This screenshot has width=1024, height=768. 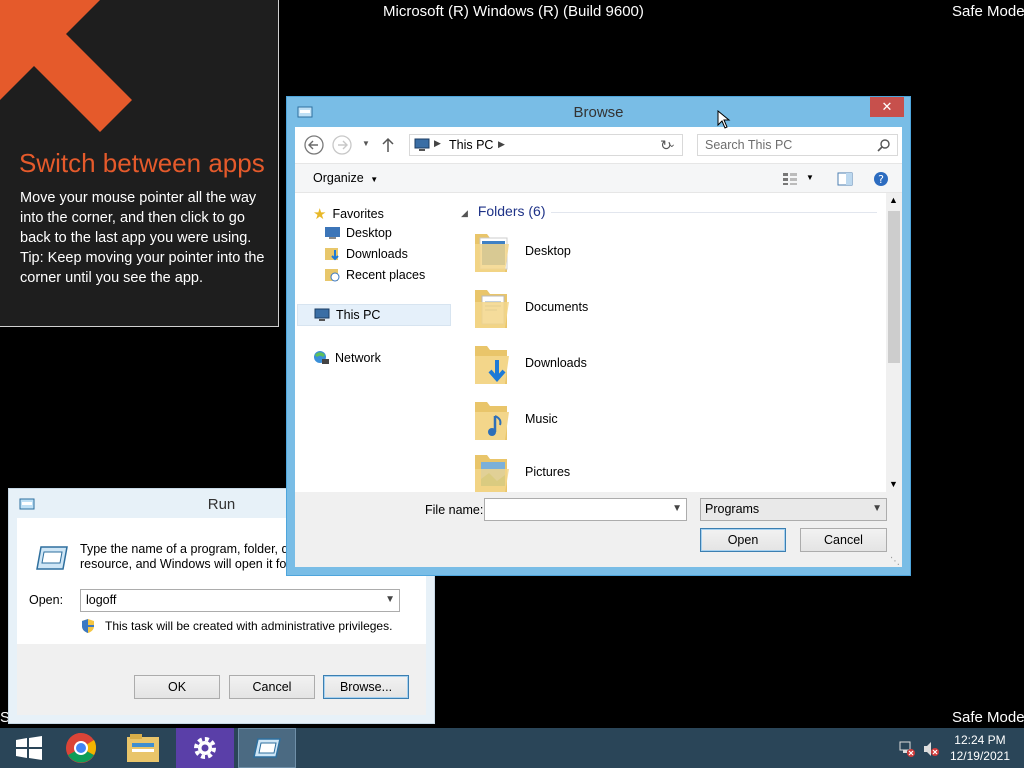 I want to click on resize-grip-icon: ⋱, so click(x=895, y=561).